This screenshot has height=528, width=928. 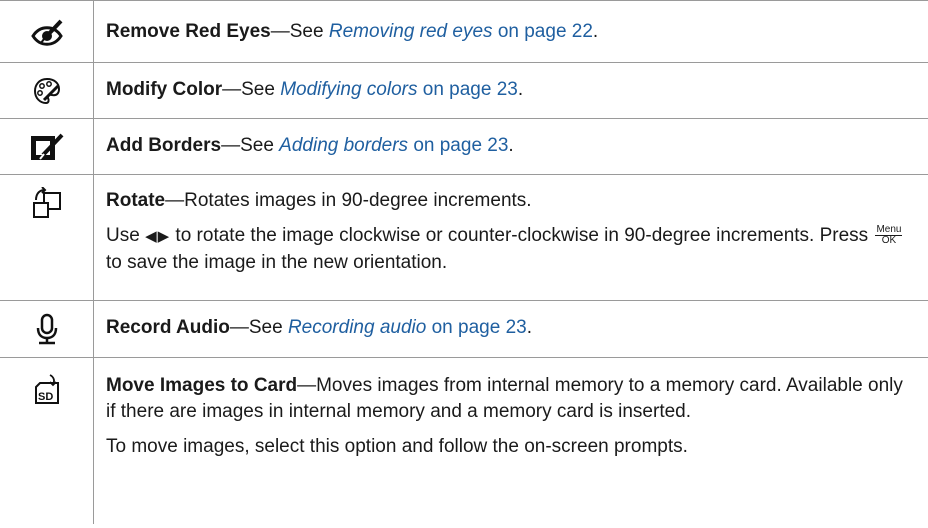 What do you see at coordinates (46, 389) in the screenshot?
I see `move-to-sd-icon: SD` at bounding box center [46, 389].